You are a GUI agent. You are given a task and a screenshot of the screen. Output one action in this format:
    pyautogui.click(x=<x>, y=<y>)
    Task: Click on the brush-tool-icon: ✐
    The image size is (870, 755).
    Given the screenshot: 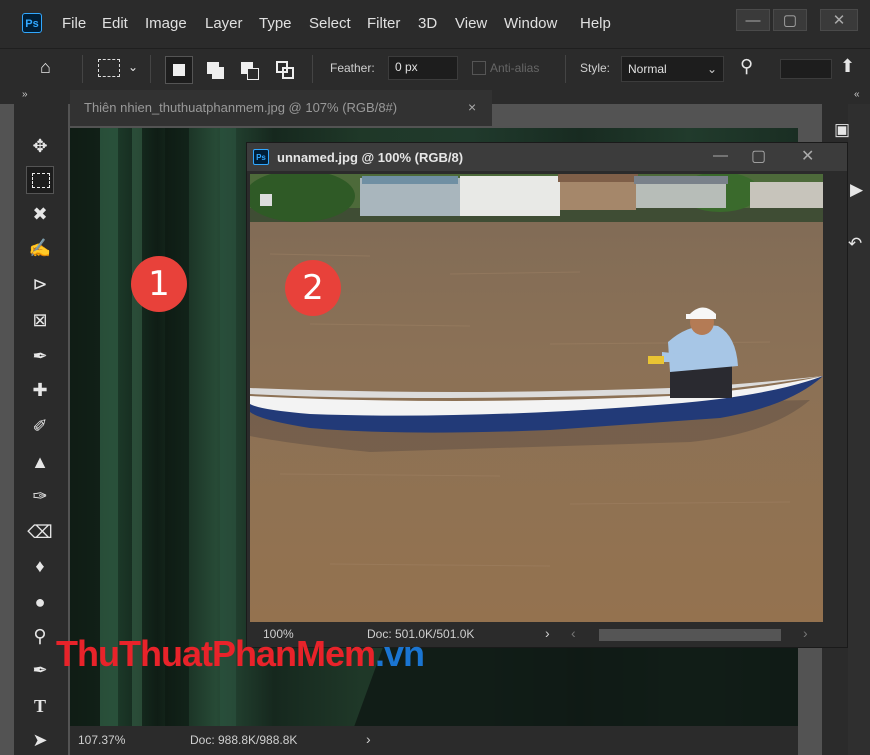 What is the action you would take?
    pyautogui.click(x=40, y=426)
    